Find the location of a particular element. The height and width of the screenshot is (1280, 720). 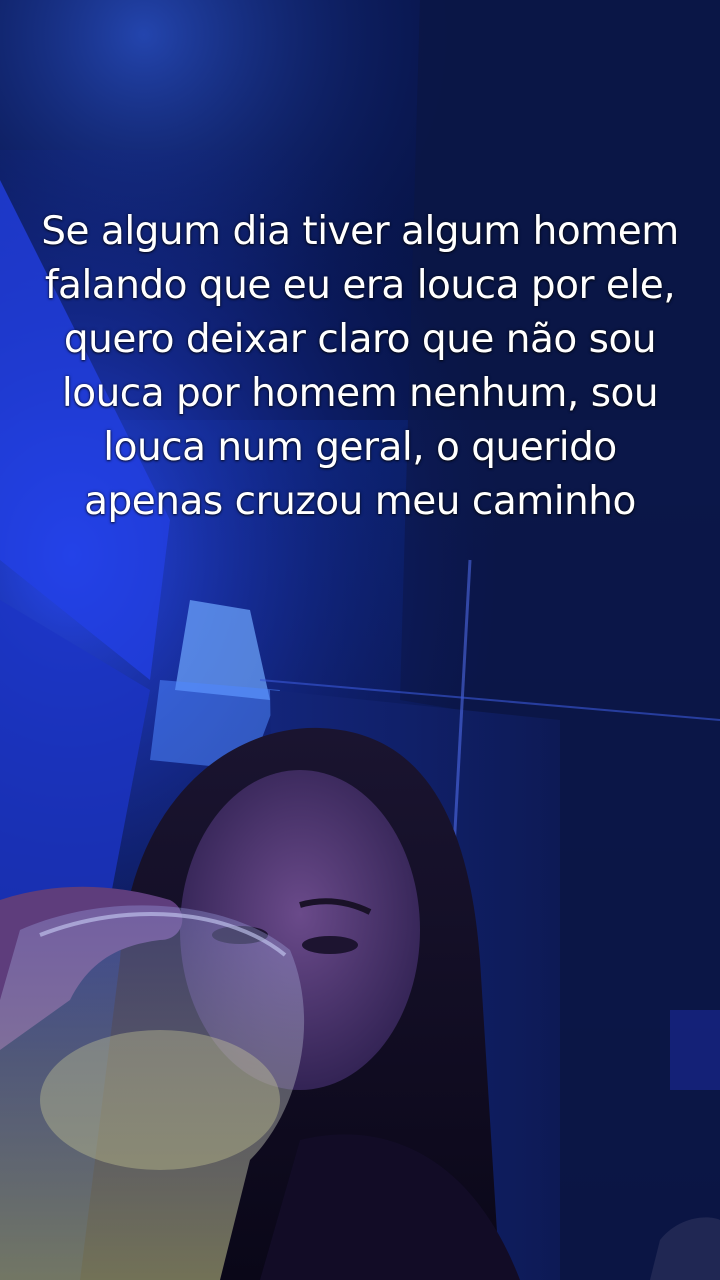

drink-liquid-glow is located at coordinates (160, 1100).